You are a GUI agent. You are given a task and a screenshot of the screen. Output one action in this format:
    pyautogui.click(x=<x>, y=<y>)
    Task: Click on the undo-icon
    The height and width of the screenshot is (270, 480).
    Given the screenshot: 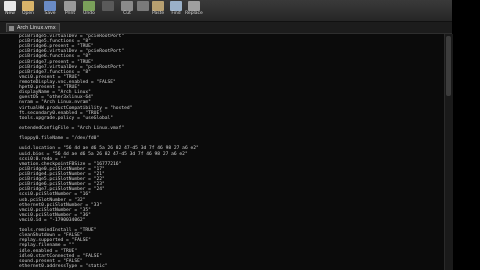 What is the action you would take?
    pyautogui.click(x=89, y=6)
    